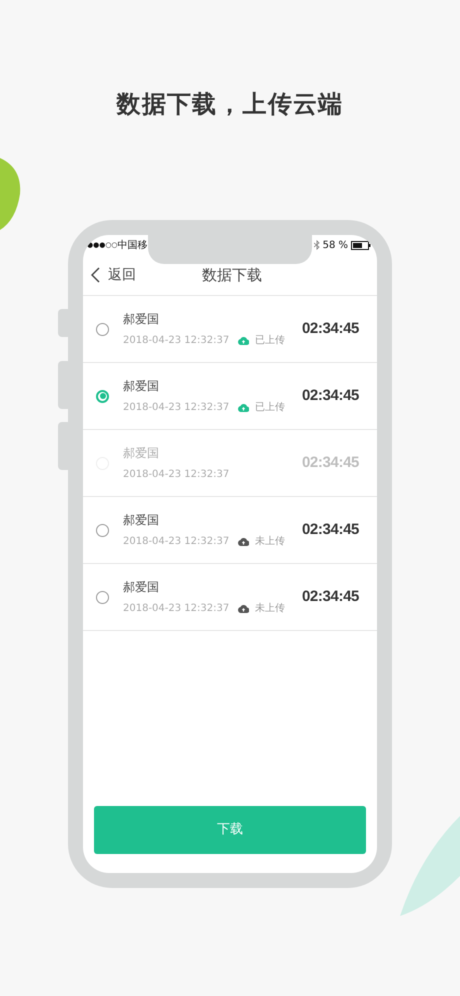 This screenshot has height=996, width=460. Describe the element at coordinates (317, 245) in the screenshot. I see `bluetooth-icon` at that location.